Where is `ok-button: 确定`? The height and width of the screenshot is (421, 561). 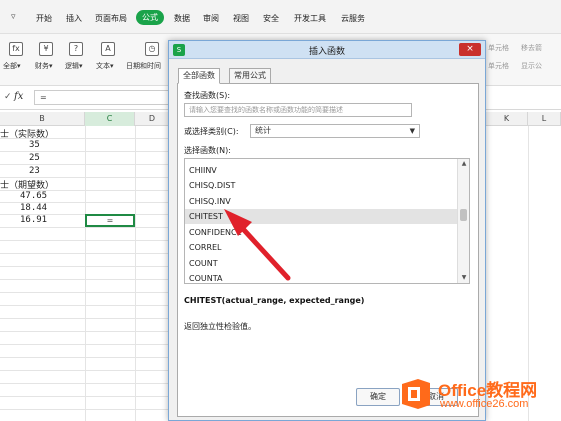 ok-button: 确定 is located at coordinates (378, 397).